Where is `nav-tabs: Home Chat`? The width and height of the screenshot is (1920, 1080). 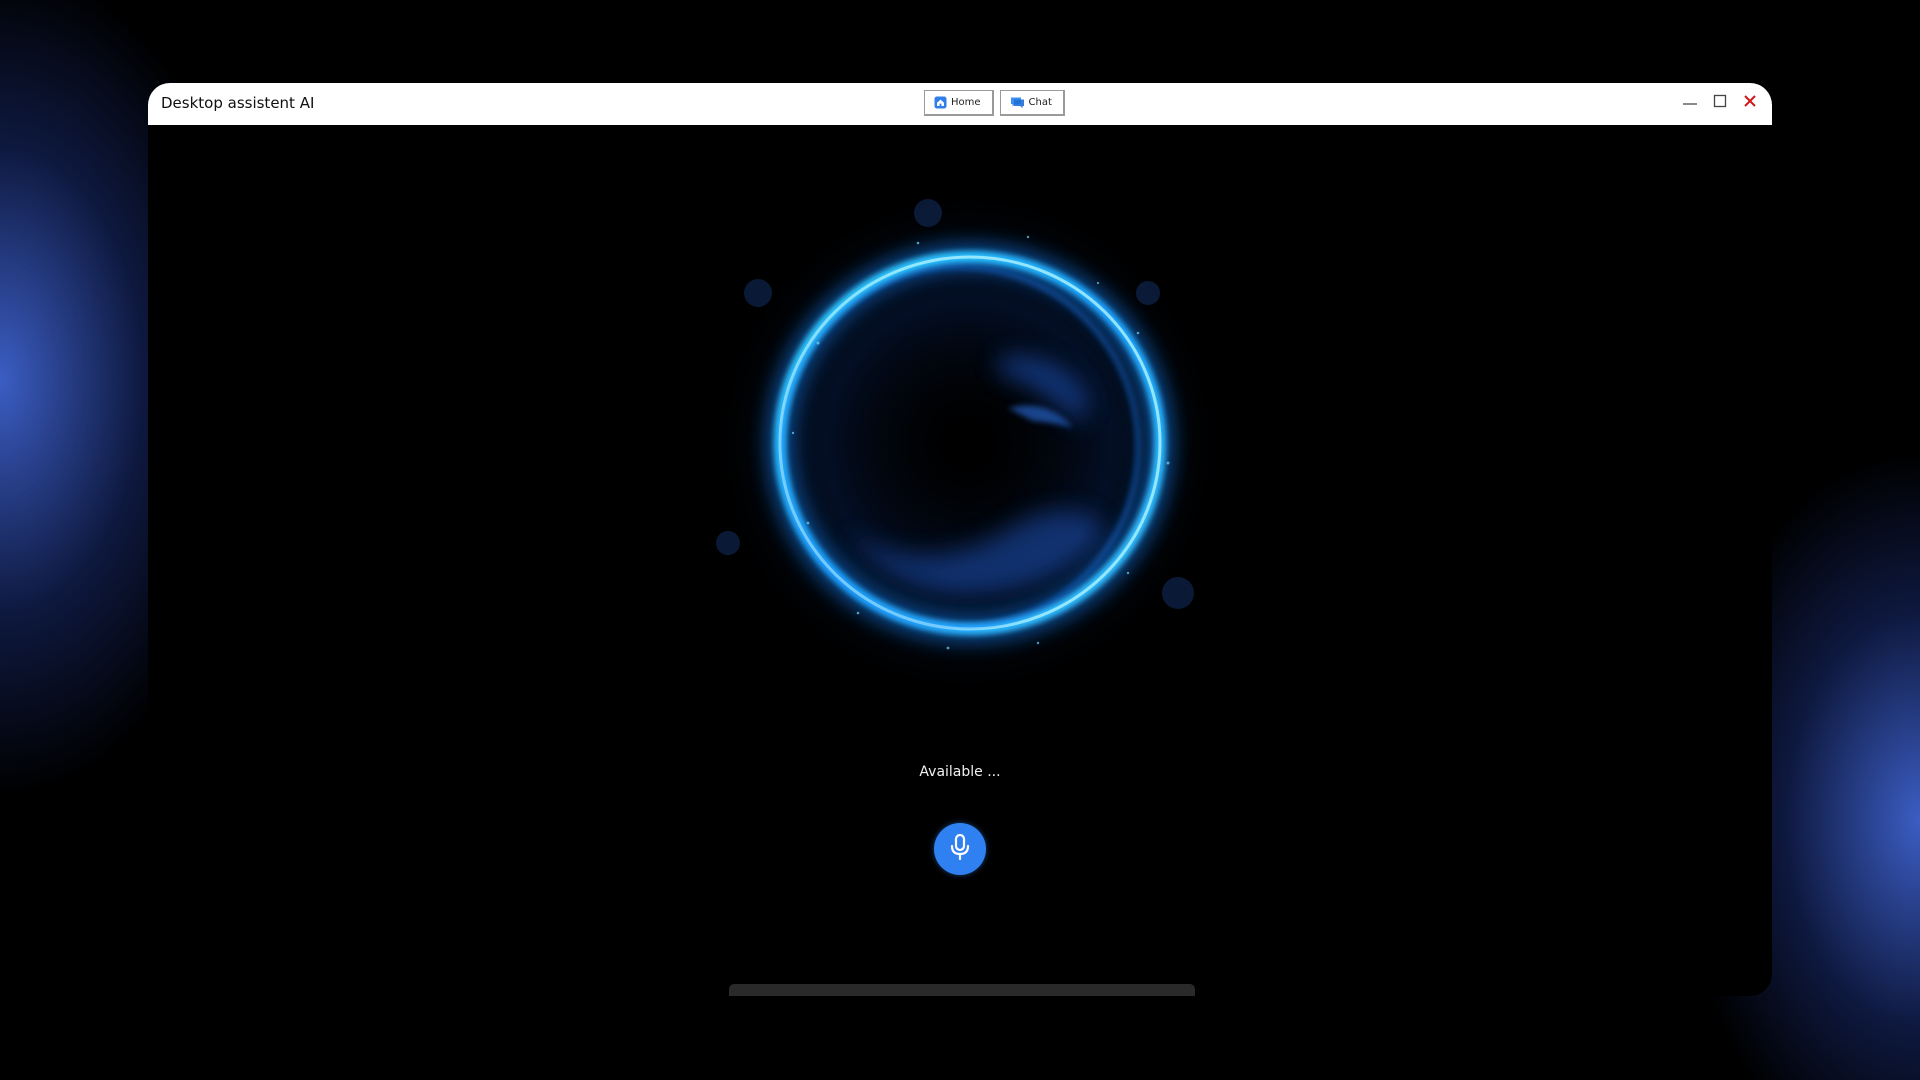 nav-tabs: Home Chat is located at coordinates (994, 103).